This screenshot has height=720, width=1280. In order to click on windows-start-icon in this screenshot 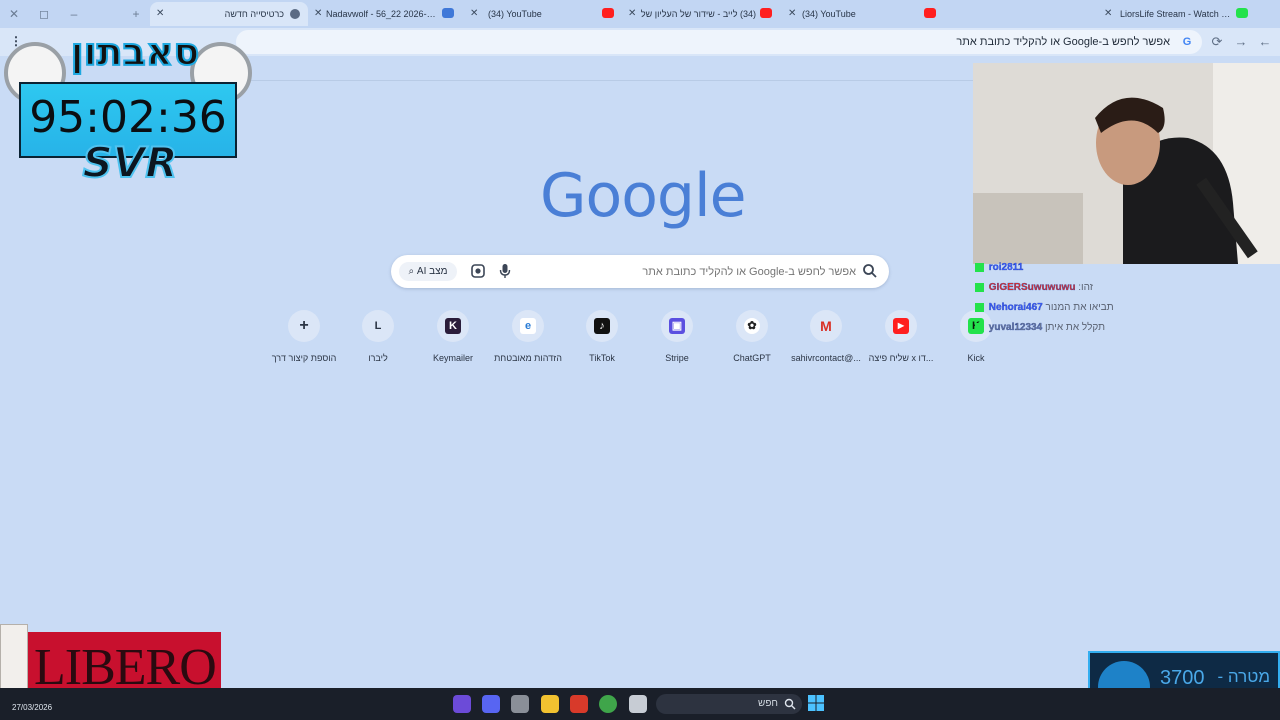, I will do `click(816, 703)`.